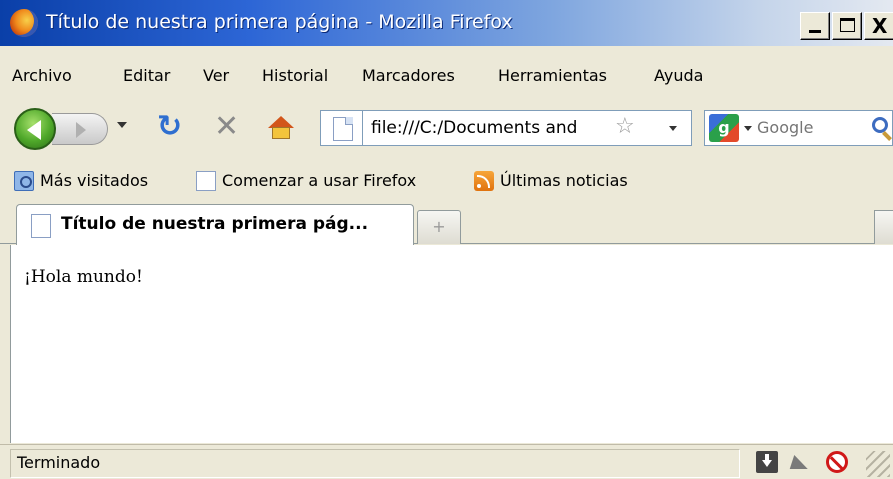 This screenshot has width=893, height=479. I want to click on engine-dropdown-icon, so click(748, 128).